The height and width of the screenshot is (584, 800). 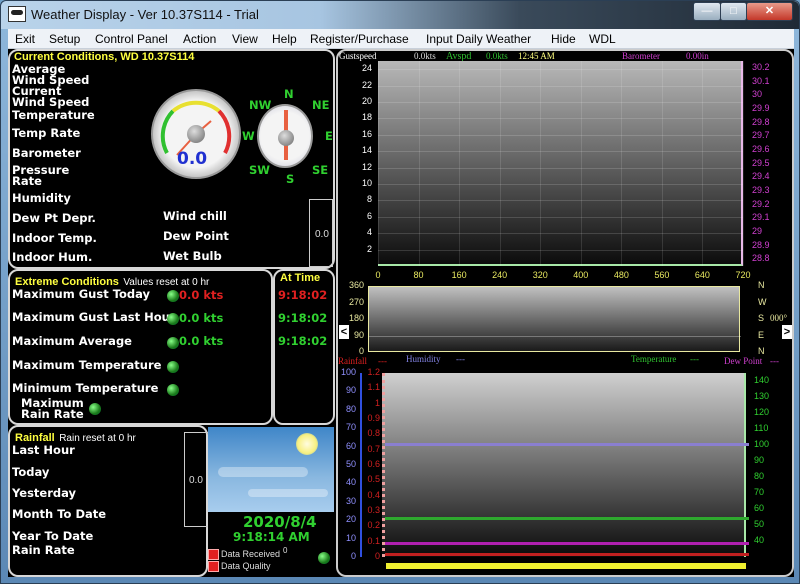 What do you see at coordinates (51, 102) in the screenshot?
I see `label-wind-speed-cur: Wind Speed` at bounding box center [51, 102].